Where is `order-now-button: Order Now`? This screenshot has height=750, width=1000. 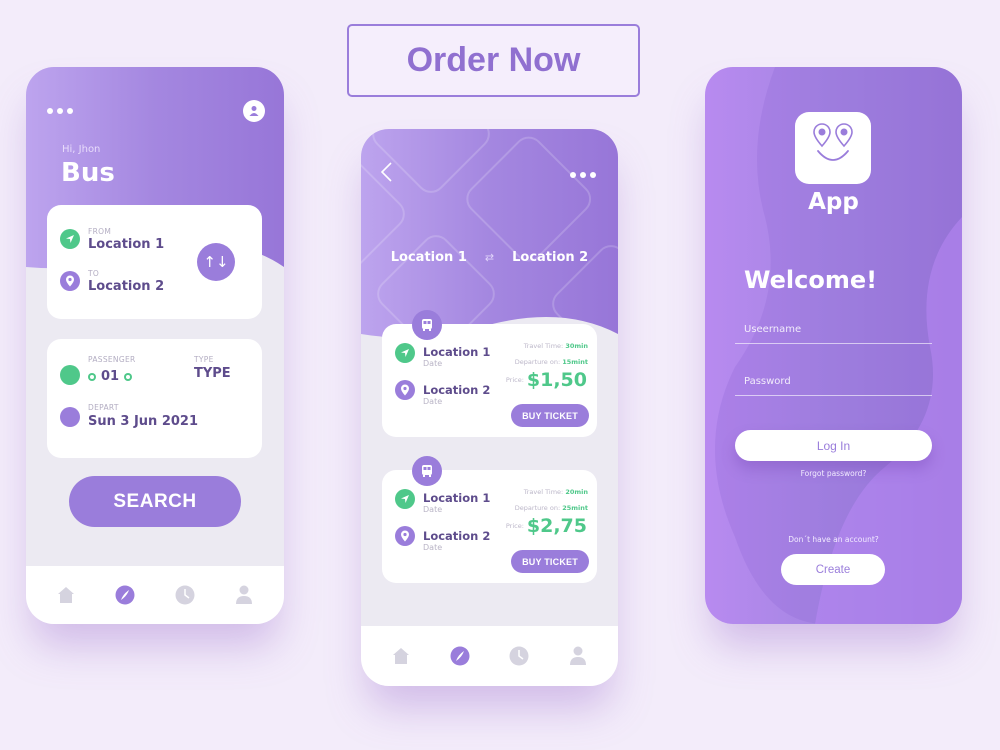 order-now-button: Order Now is located at coordinates (493, 60).